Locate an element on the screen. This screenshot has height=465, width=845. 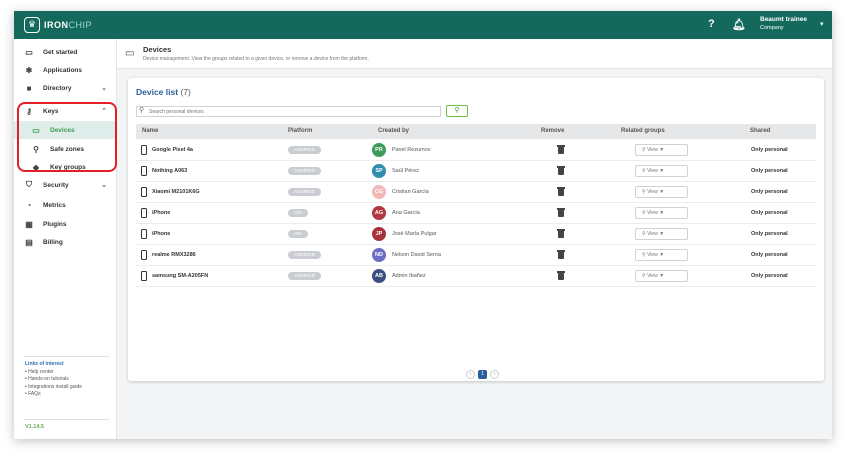
shield-icon: ⛉ is located at coordinates (29, 184).